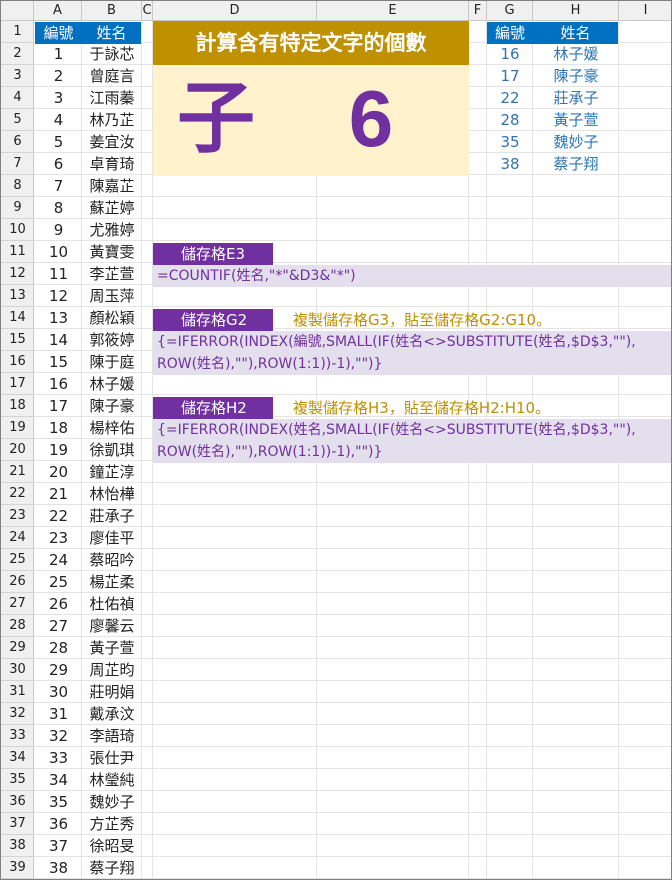 The width and height of the screenshot is (672, 880). What do you see at coordinates (510, 11) in the screenshot?
I see `column-header-g: G` at bounding box center [510, 11].